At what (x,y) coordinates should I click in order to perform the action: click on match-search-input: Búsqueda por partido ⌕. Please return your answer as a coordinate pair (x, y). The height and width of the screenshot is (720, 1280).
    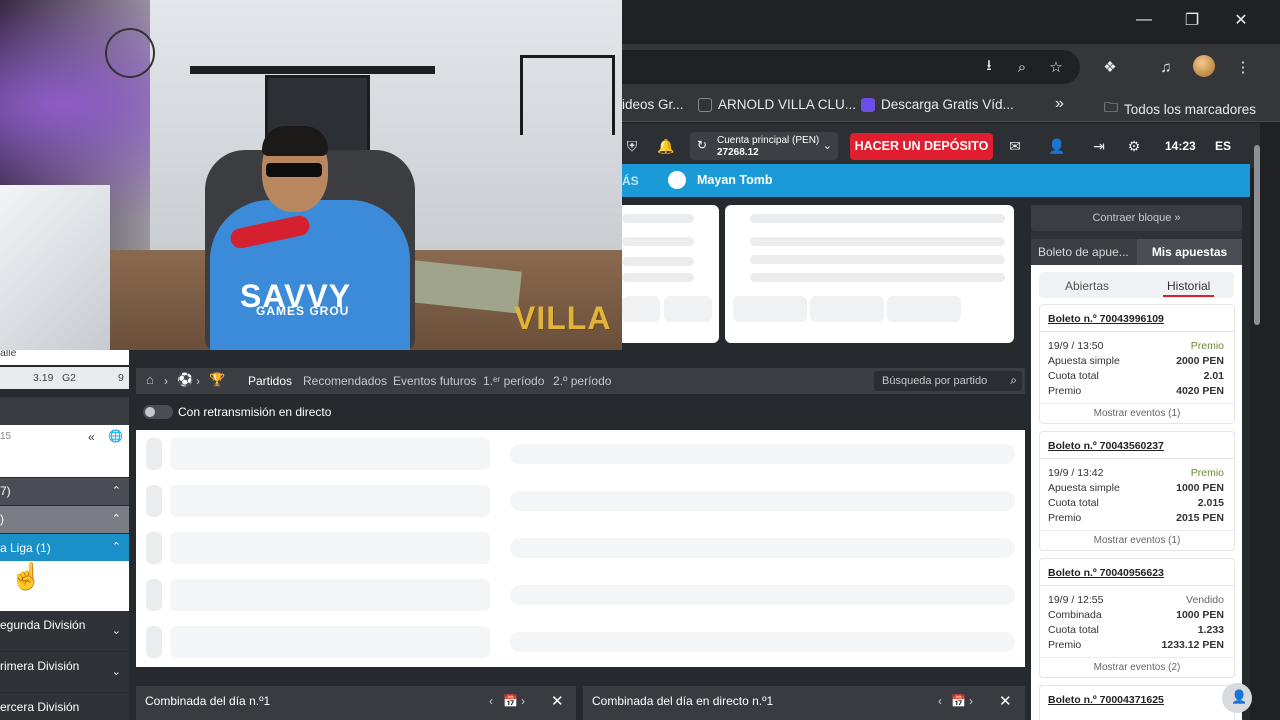
    Looking at the image, I should click on (948, 381).